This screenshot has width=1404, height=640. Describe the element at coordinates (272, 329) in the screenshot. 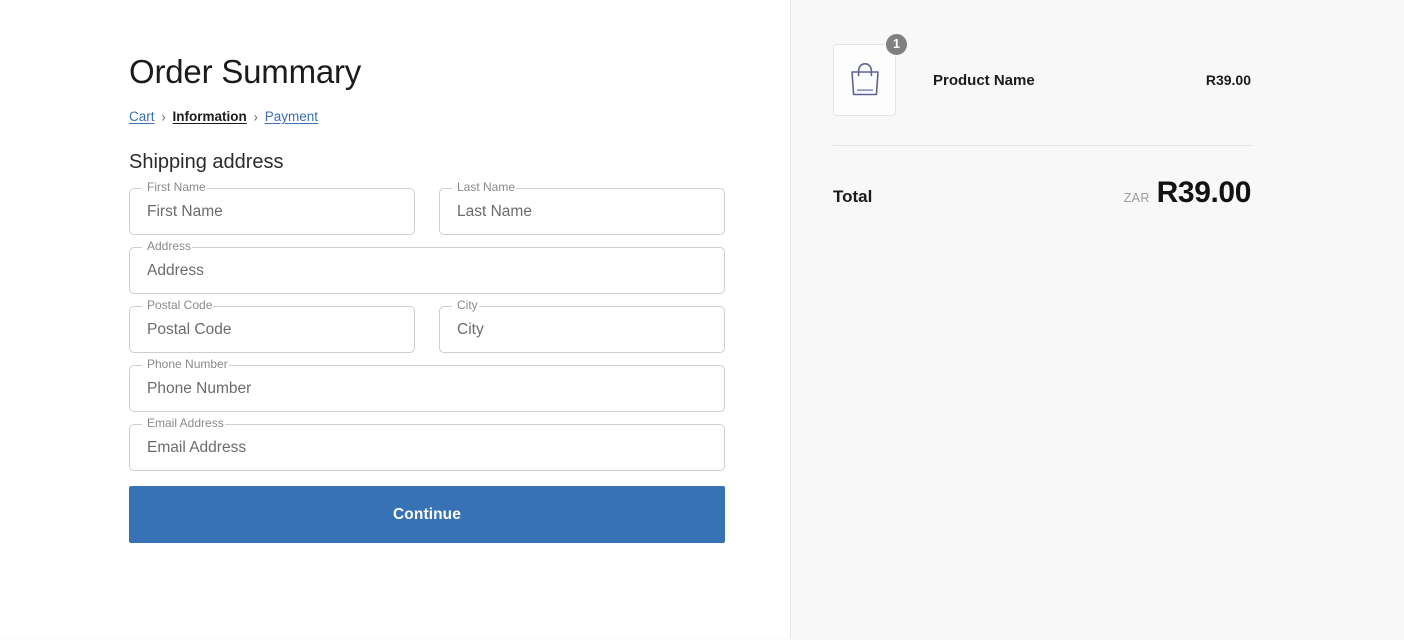

I see `postal-code-input` at that location.